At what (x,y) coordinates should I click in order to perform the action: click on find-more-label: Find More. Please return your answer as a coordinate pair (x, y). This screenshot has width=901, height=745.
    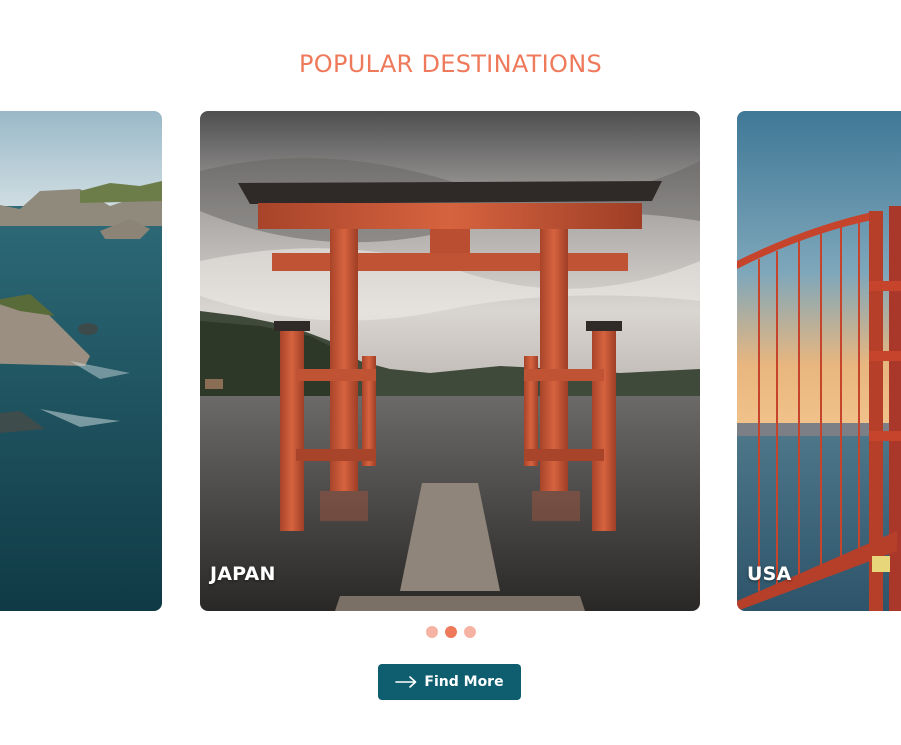
    Looking at the image, I should click on (464, 682).